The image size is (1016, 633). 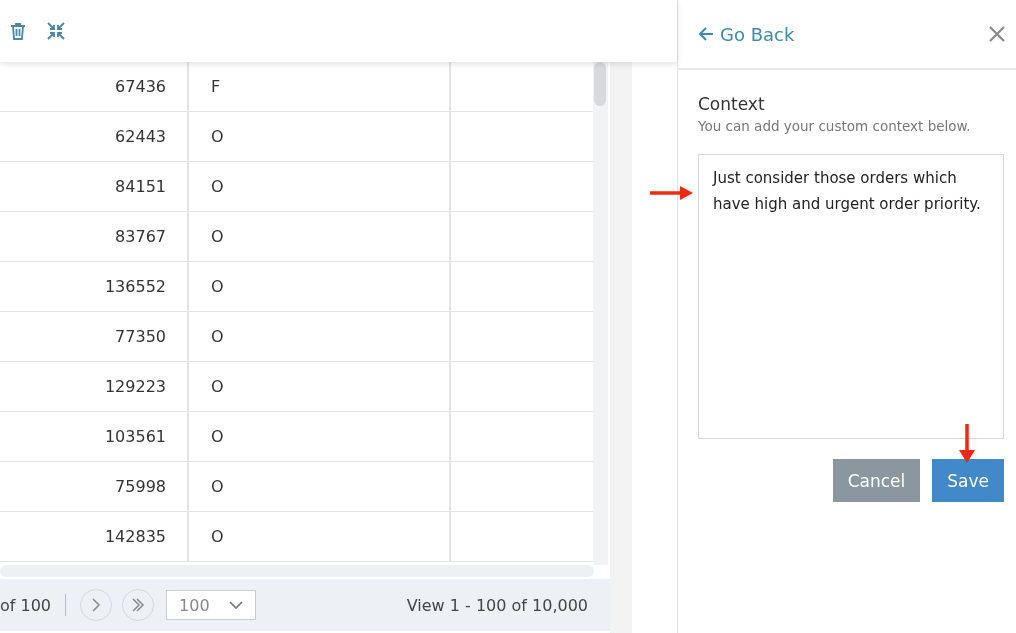 I want to click on caret-icon, so click(x=236, y=605).